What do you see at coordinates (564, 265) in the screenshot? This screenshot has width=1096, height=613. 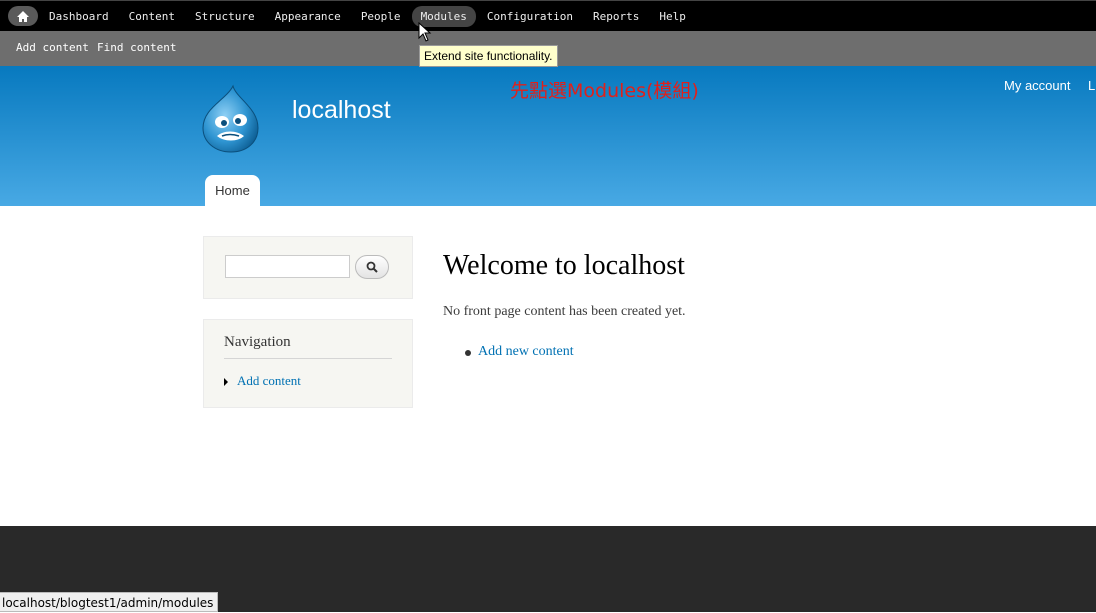 I see `page-title: Welcome to localhost` at bounding box center [564, 265].